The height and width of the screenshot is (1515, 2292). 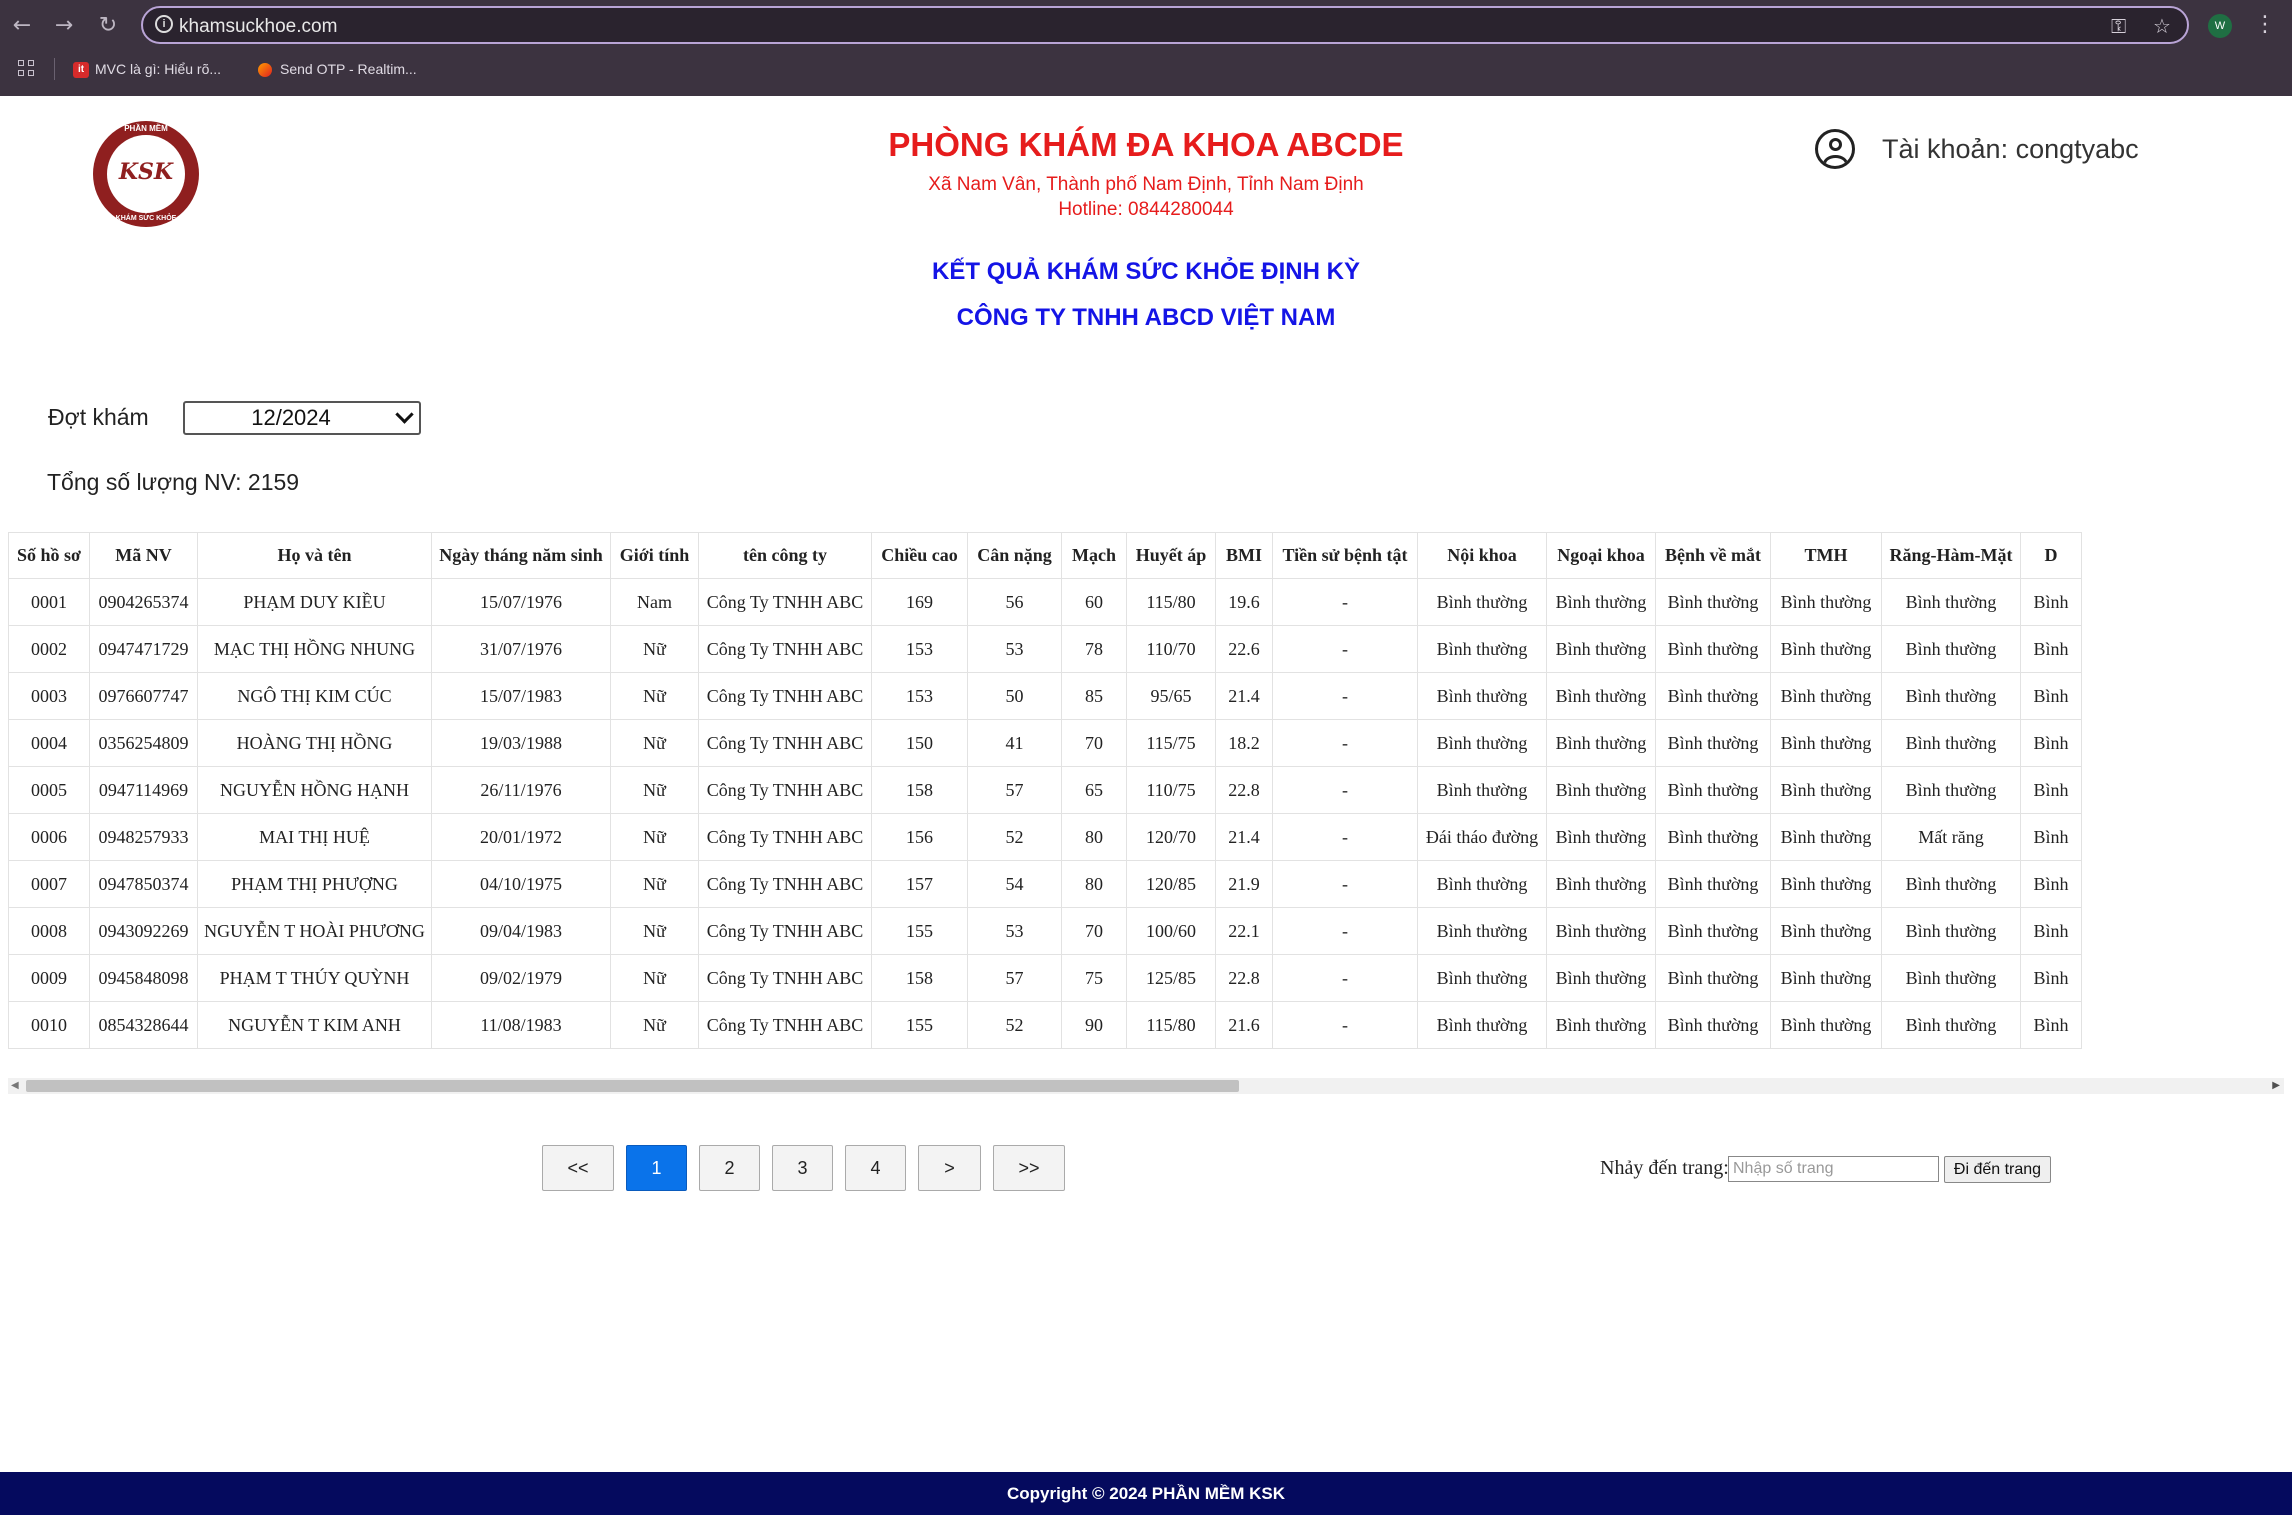 I want to click on table-cell: 20/01/1972, so click(x=521, y=837).